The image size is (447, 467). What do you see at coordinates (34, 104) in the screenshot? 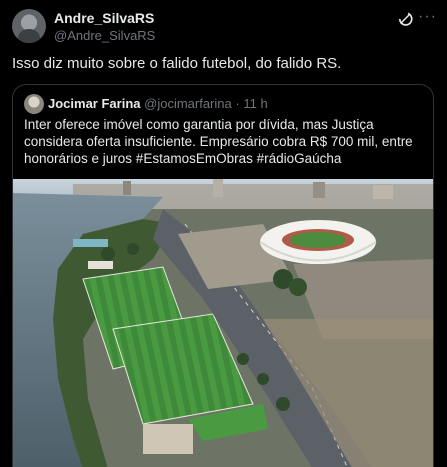
I see `quoted-avatar` at bounding box center [34, 104].